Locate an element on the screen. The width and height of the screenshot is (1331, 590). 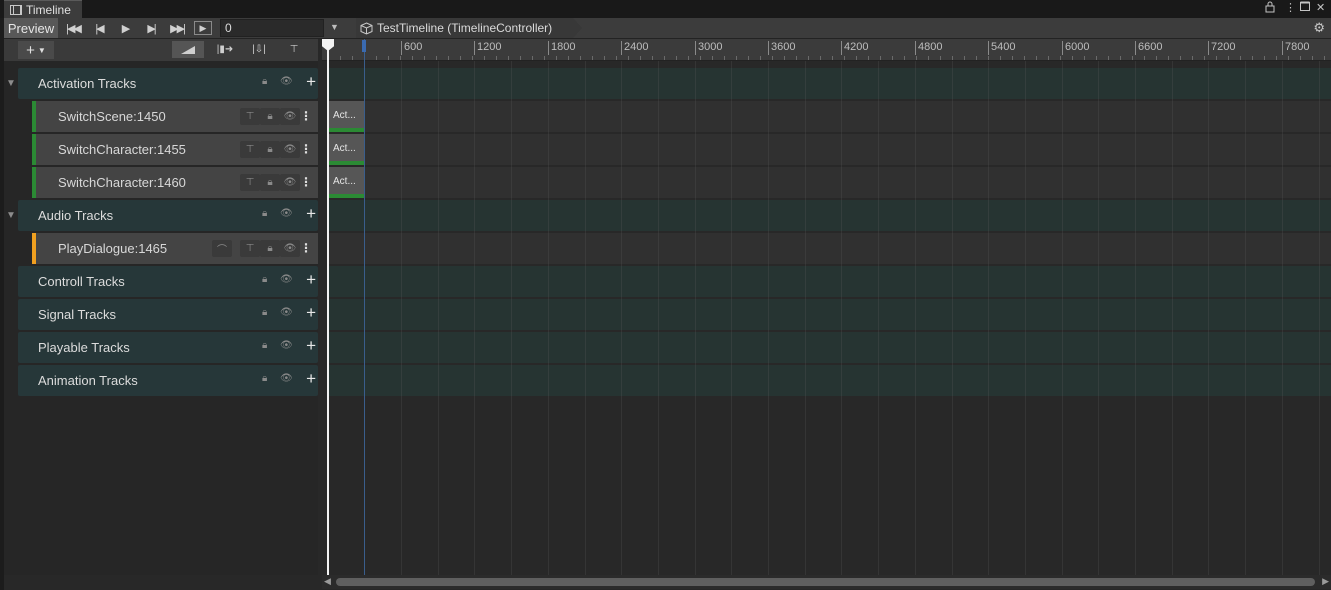
current-frame-field: 0 is located at coordinates (272, 28).